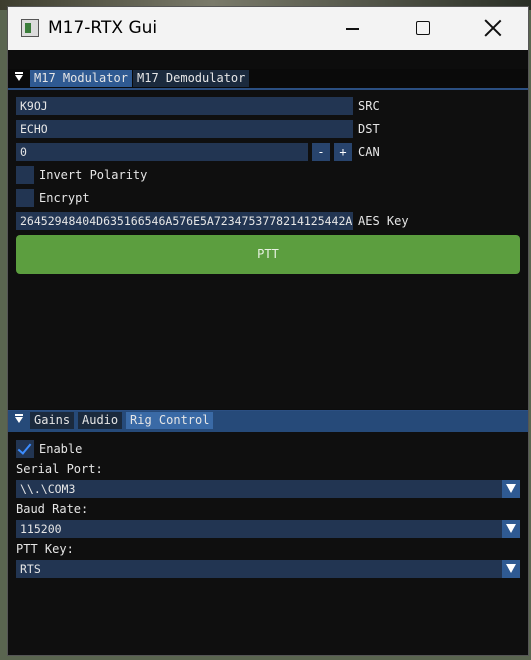 The width and height of the screenshot is (531, 660). I want to click on encrypt-checkbox, so click(25, 198).